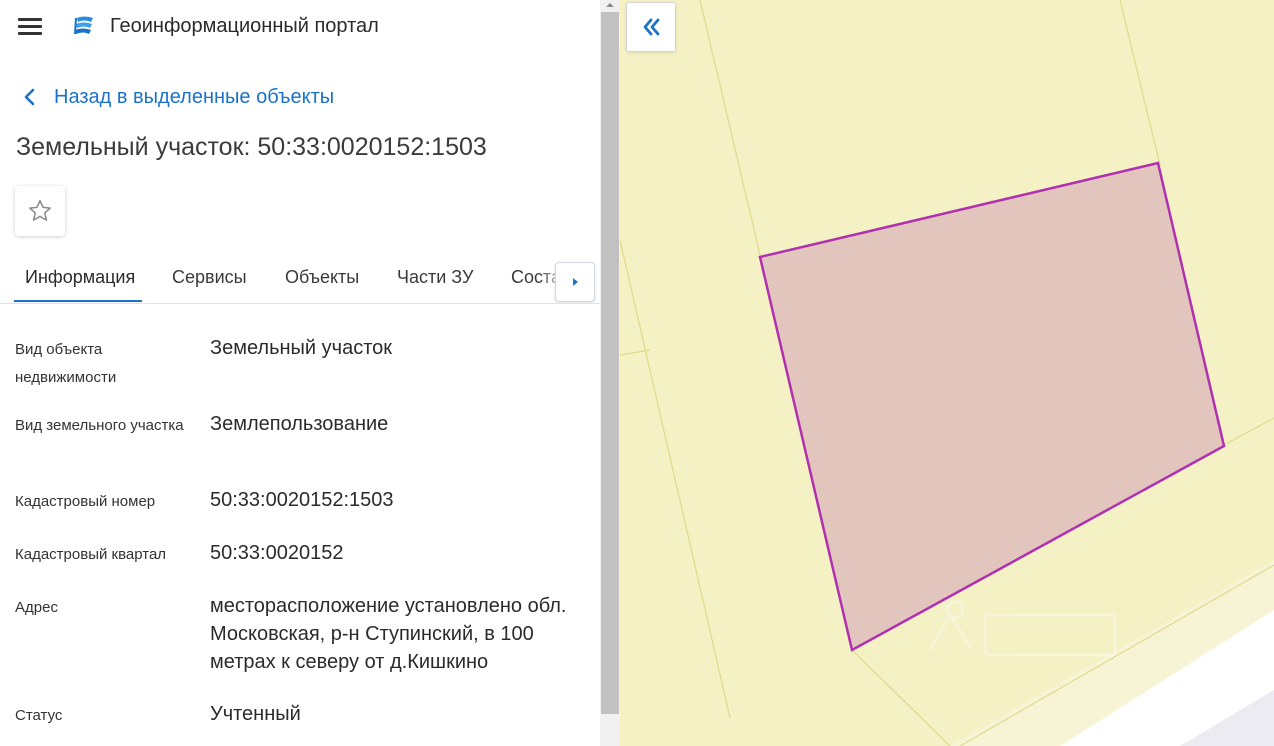 This screenshot has height=746, width=1274. Describe the element at coordinates (610, 363) in the screenshot. I see `scrollbar-thumb` at that location.